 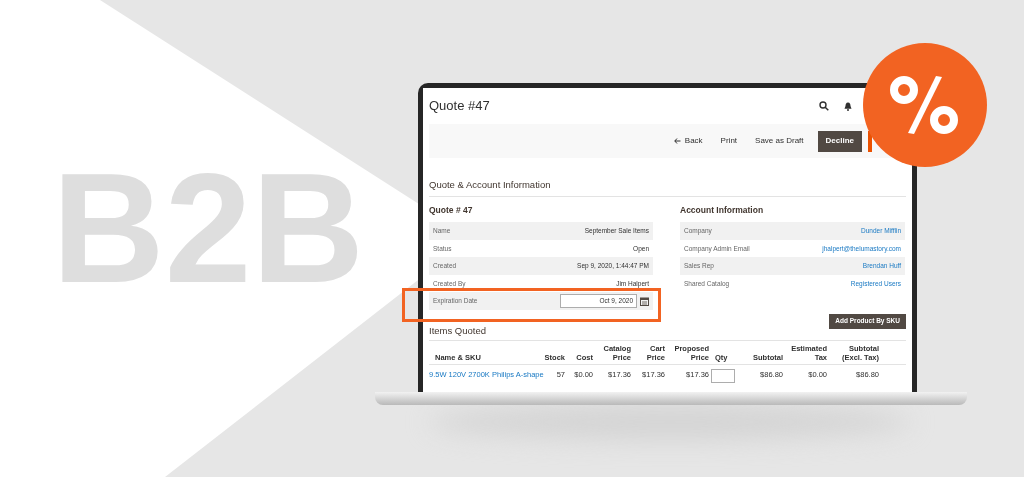 What do you see at coordinates (729, 141) in the screenshot?
I see `toolbar-button: Print` at bounding box center [729, 141].